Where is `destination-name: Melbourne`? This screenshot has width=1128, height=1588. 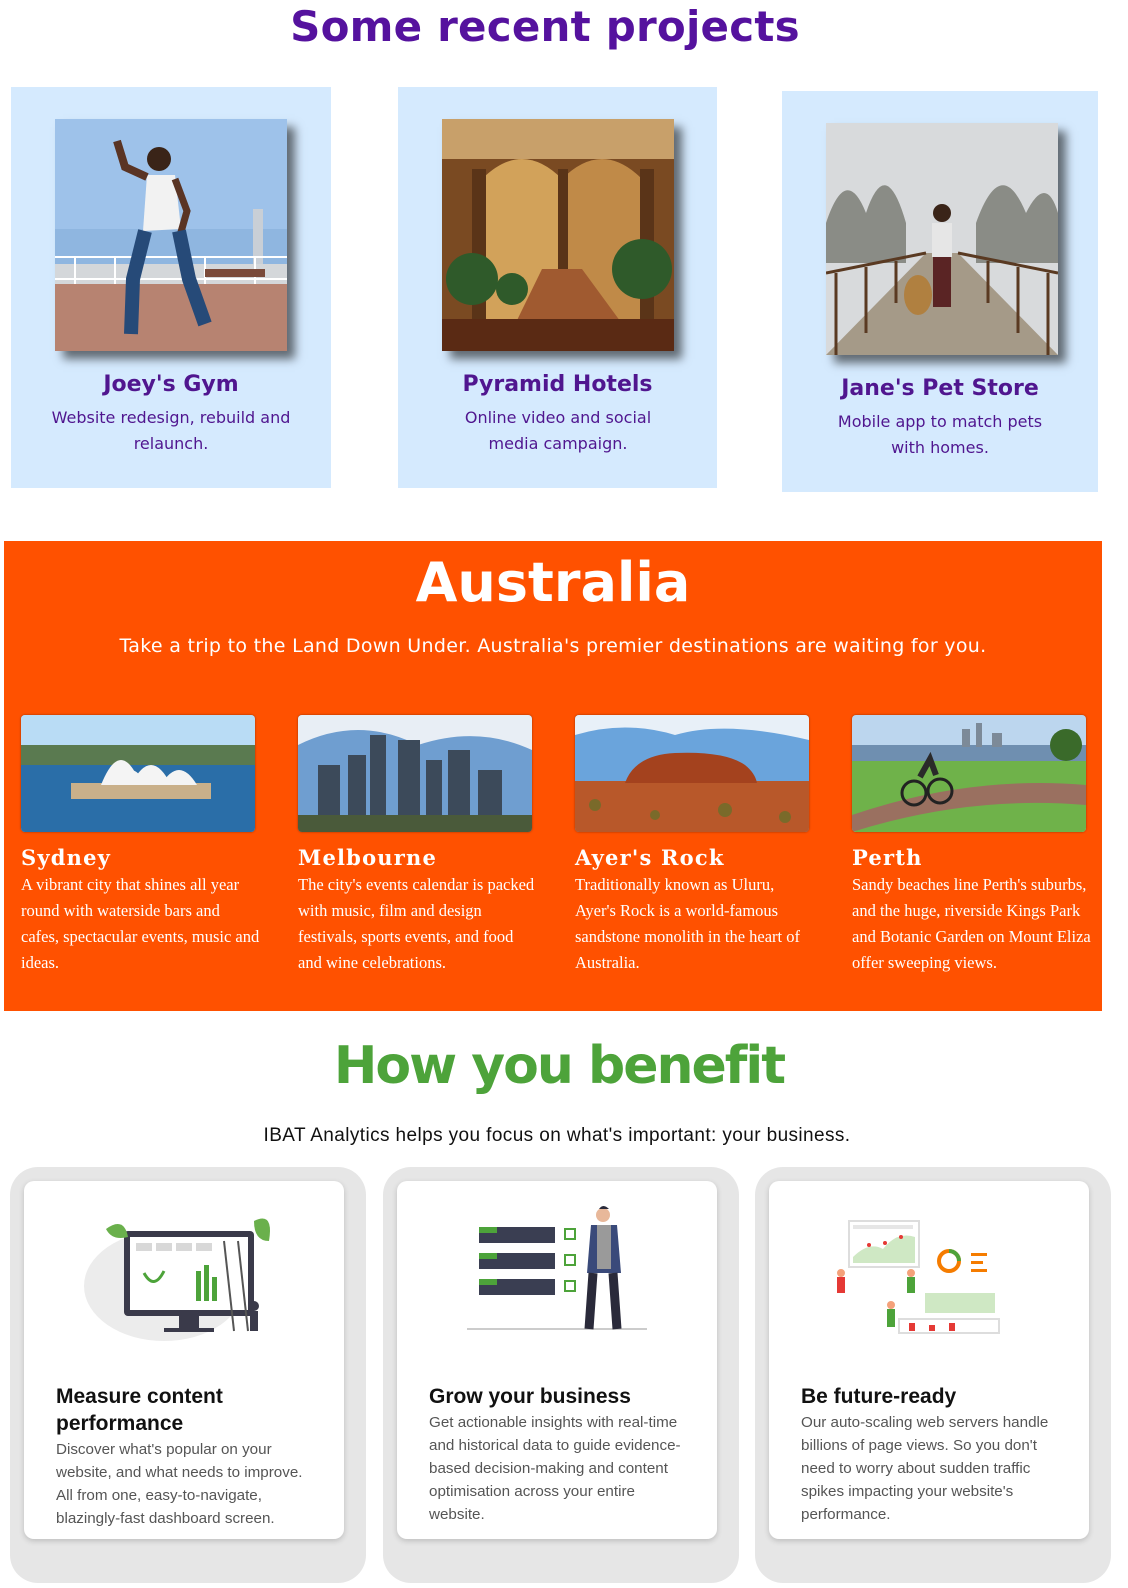
destination-name: Melbourne is located at coordinates (368, 857).